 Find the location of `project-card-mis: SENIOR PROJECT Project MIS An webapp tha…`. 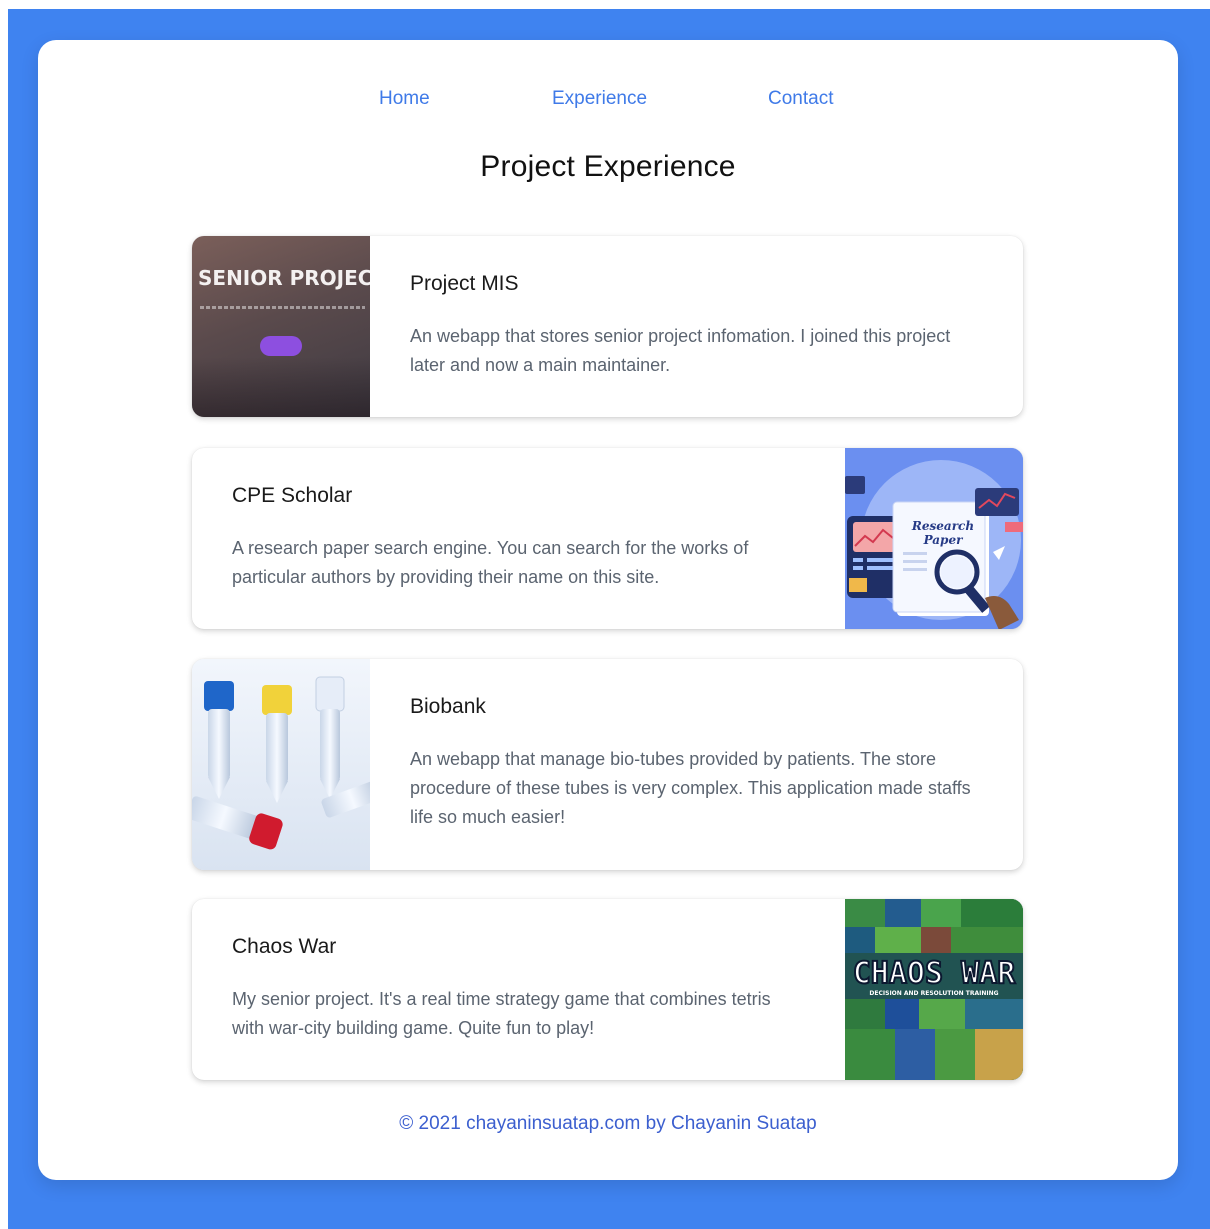

project-card-mis: SENIOR PROJECT Project MIS An webapp tha… is located at coordinates (607, 326).